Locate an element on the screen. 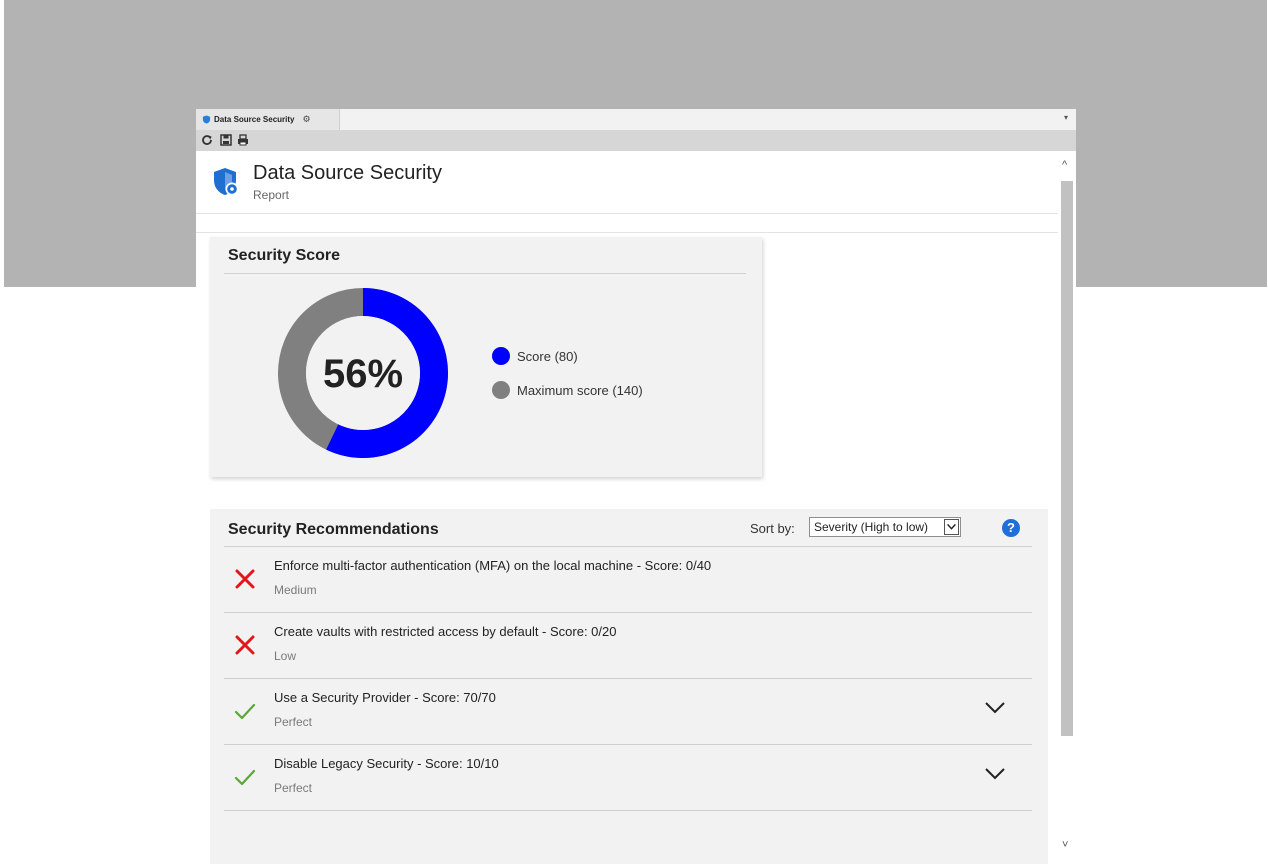  recommendations-title: Security Recommendations is located at coordinates (333, 529).